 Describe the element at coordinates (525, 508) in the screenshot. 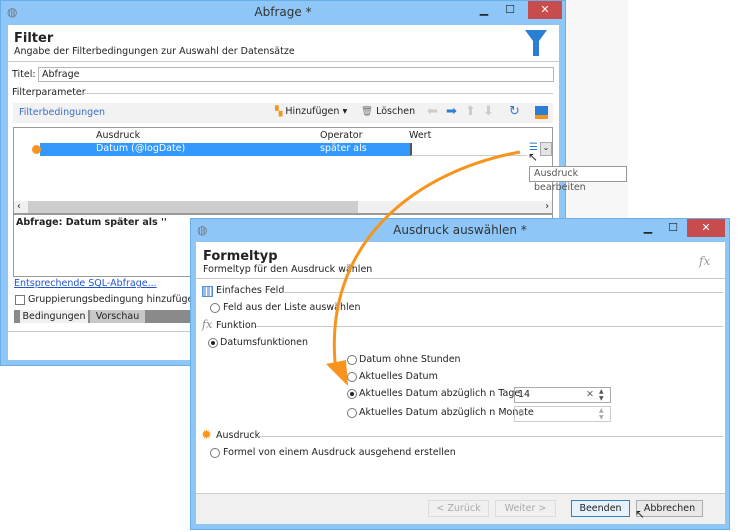

I see `next-button: Weiter >` at that location.